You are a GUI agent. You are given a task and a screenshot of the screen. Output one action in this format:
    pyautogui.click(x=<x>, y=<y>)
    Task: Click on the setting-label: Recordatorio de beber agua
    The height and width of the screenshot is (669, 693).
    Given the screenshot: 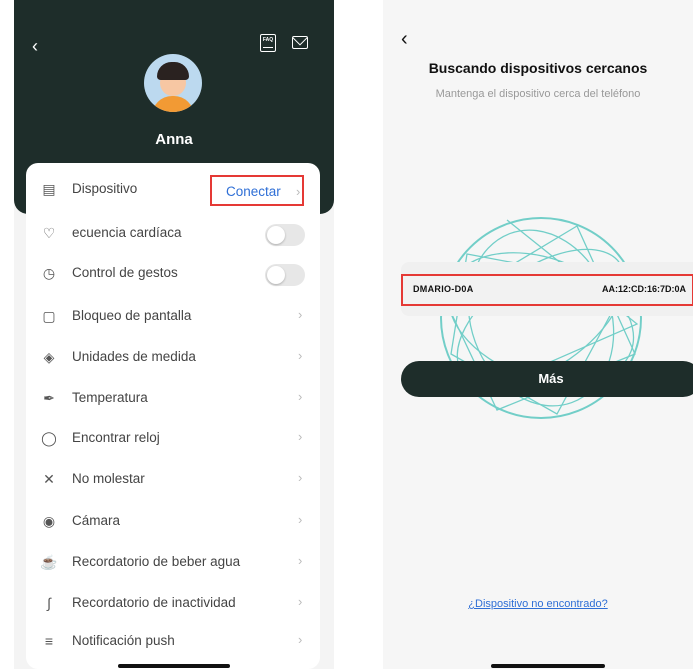 What is the action you would take?
    pyautogui.click(x=156, y=561)
    